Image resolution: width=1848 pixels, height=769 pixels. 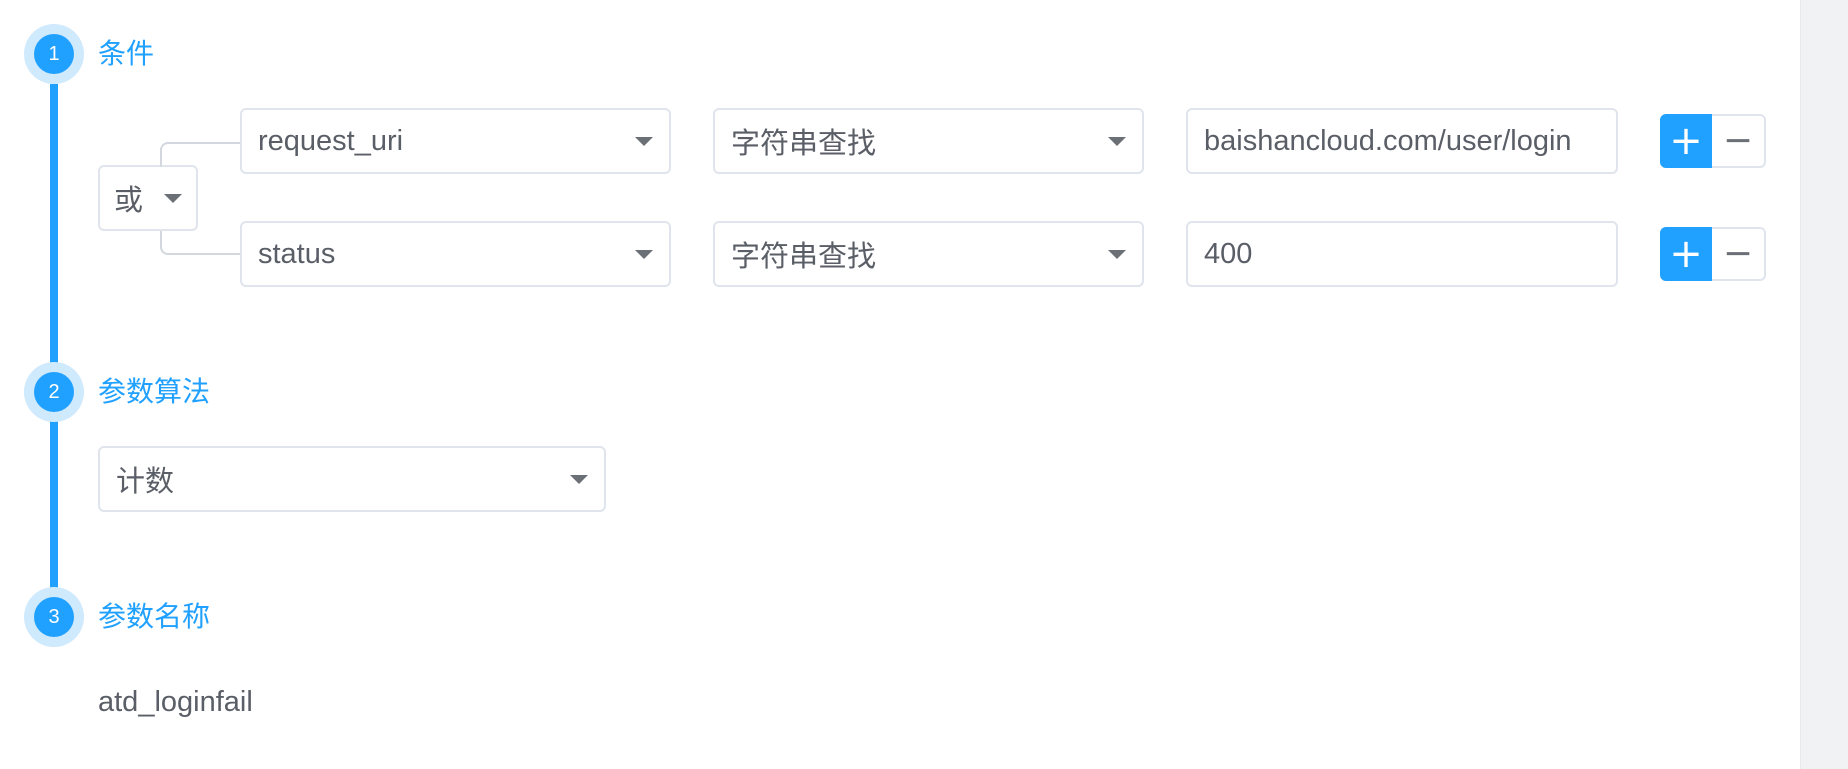 I want to click on tree-connector-bottom, so click(x=201, y=243).